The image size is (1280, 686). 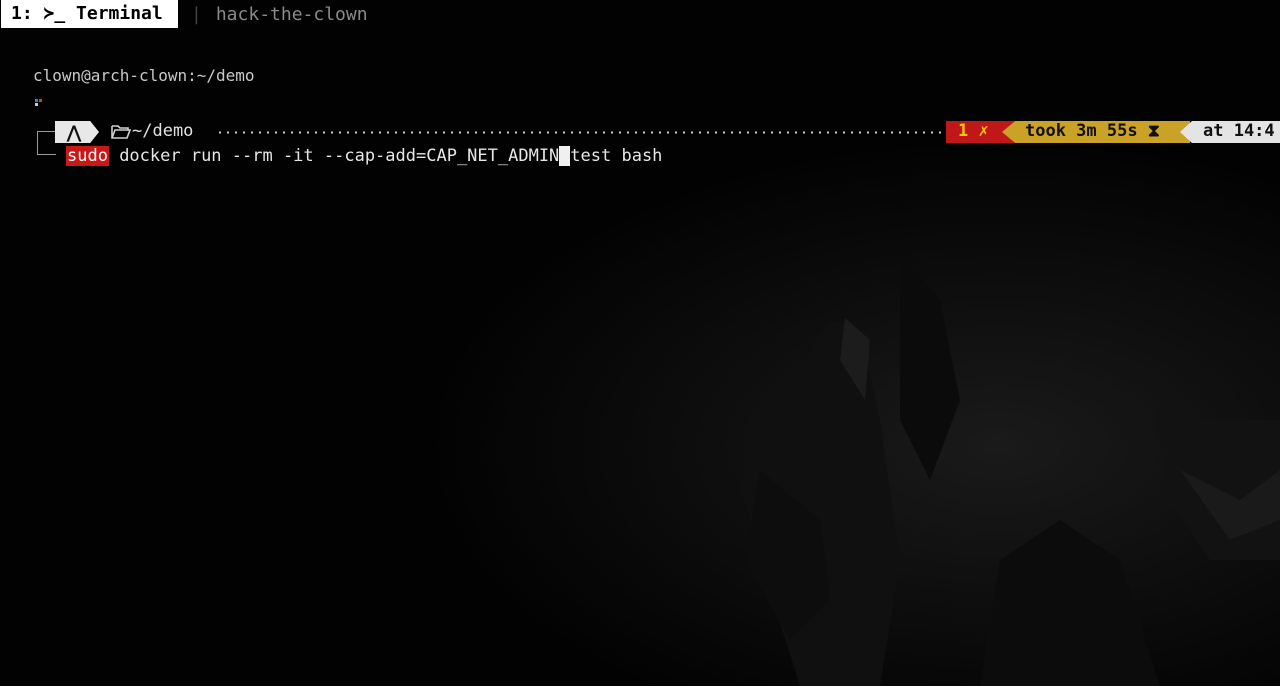 I want to click on time-text: at 14:4, so click(x=1239, y=131).